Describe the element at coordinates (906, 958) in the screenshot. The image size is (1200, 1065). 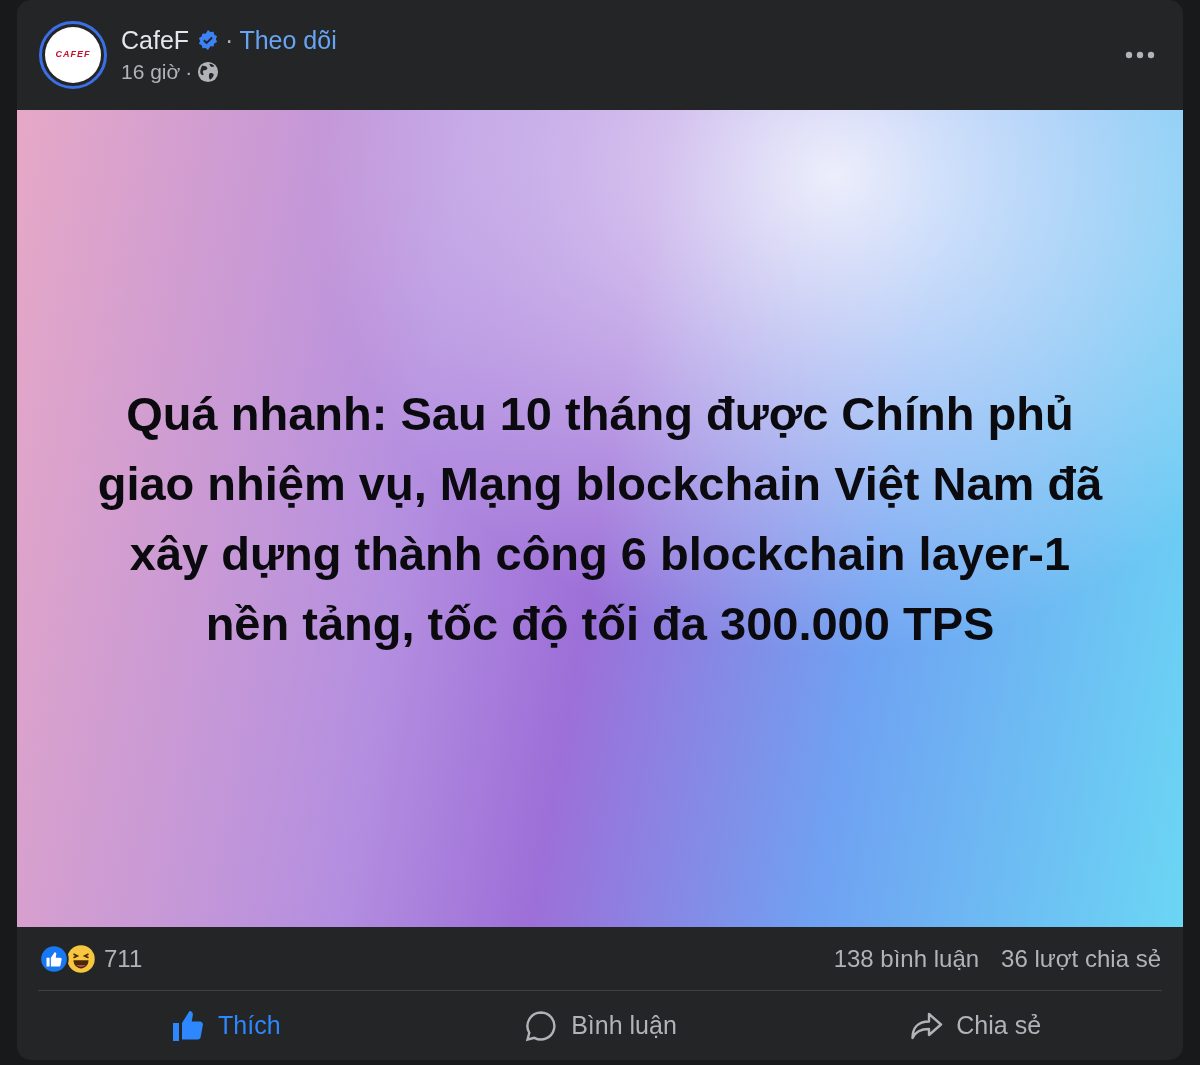
I see `comment-count: 138 bình luận` at that location.